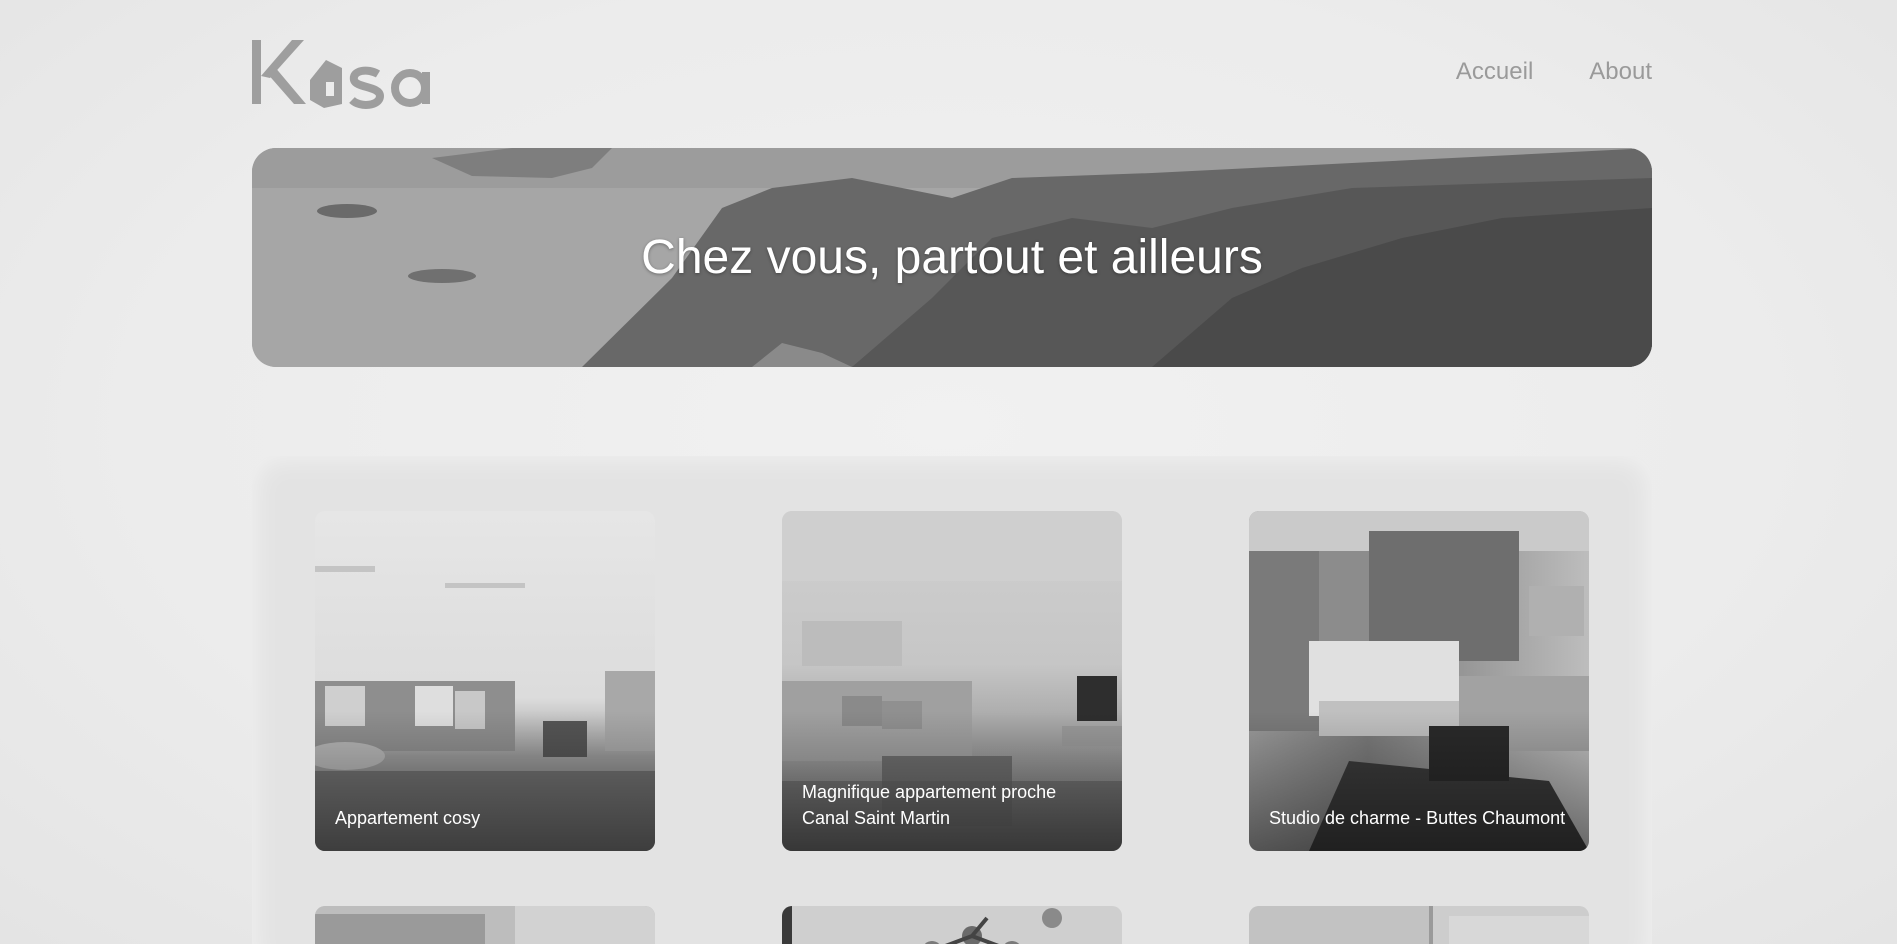 This screenshot has height=944, width=1897. What do you see at coordinates (1419, 681) in the screenshot?
I see `listing-card: Studio de charme - Buttes Chaumont` at bounding box center [1419, 681].